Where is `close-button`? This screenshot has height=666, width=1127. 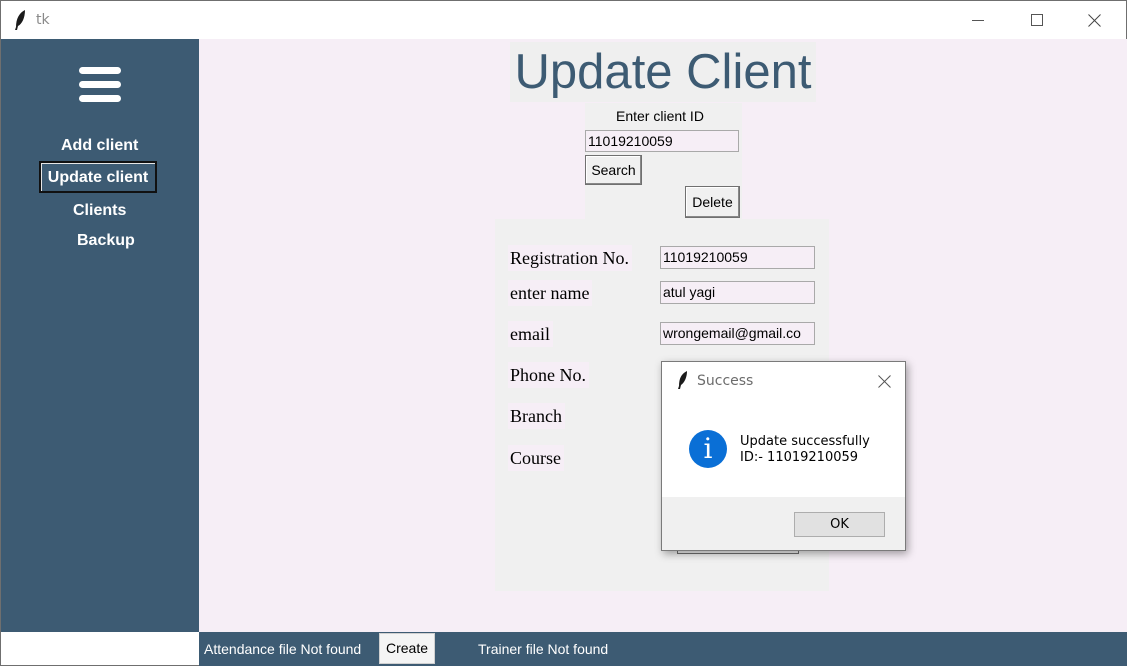
close-button is located at coordinates (1095, 20).